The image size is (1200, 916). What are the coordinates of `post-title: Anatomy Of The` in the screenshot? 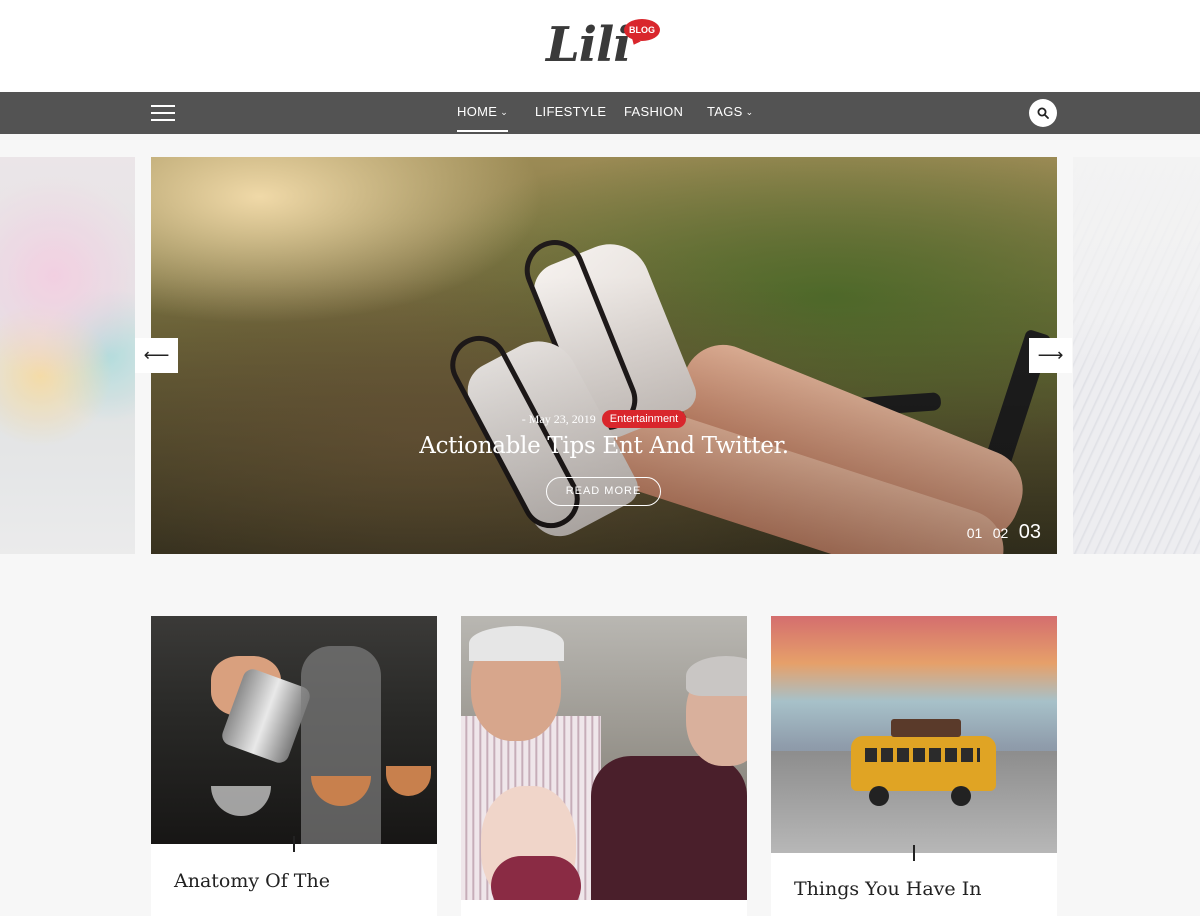 It's located at (252, 881).